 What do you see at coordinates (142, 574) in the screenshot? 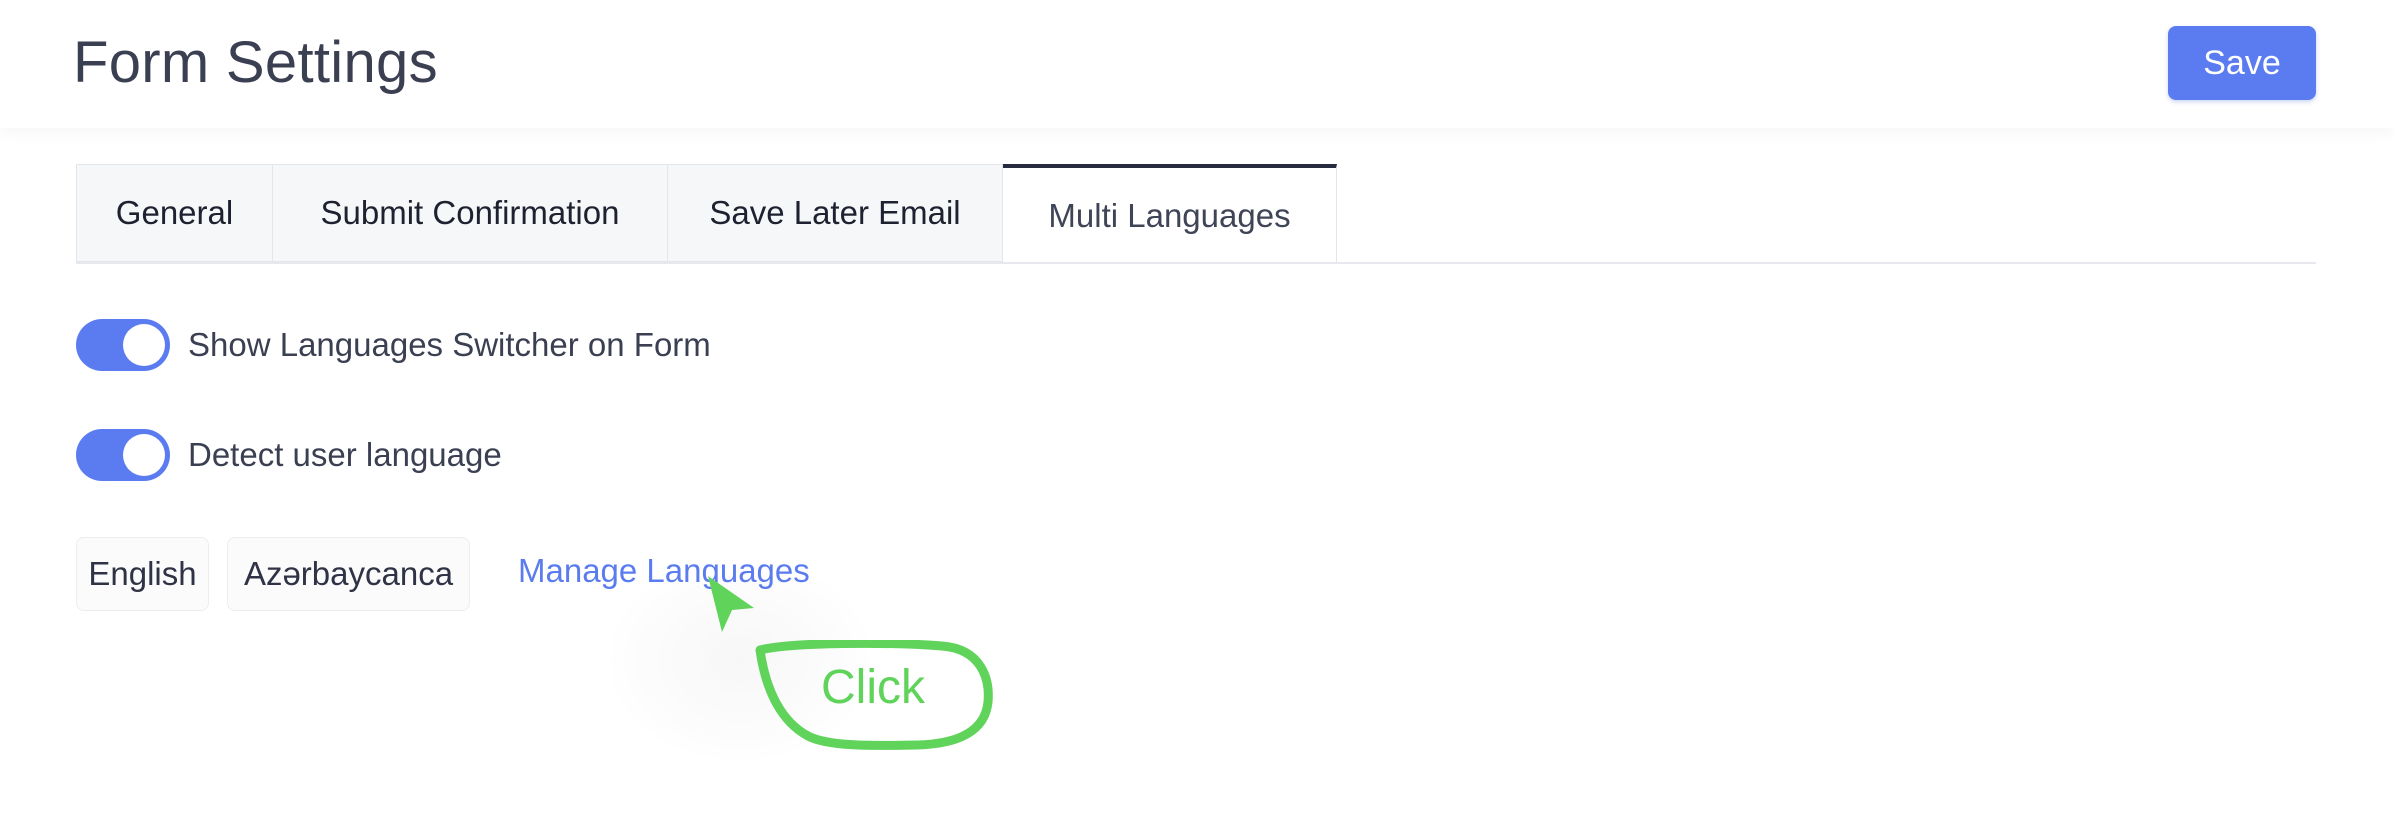
I see `language-chip-english: English` at bounding box center [142, 574].